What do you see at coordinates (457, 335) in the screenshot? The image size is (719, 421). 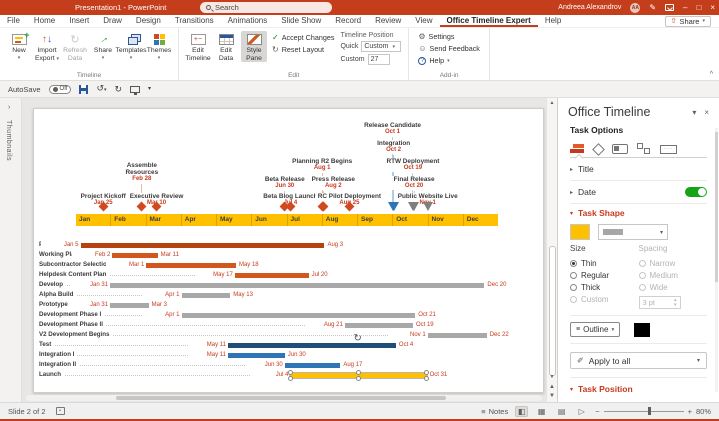 I see `task-bar-v2-development-begins` at bounding box center [457, 335].